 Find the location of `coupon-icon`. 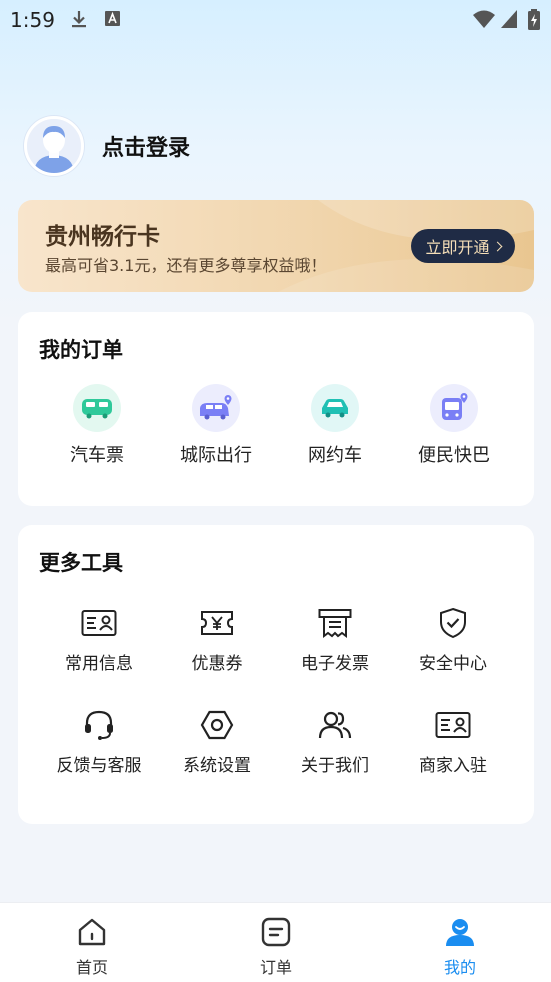

coupon-icon is located at coordinates (217, 623).